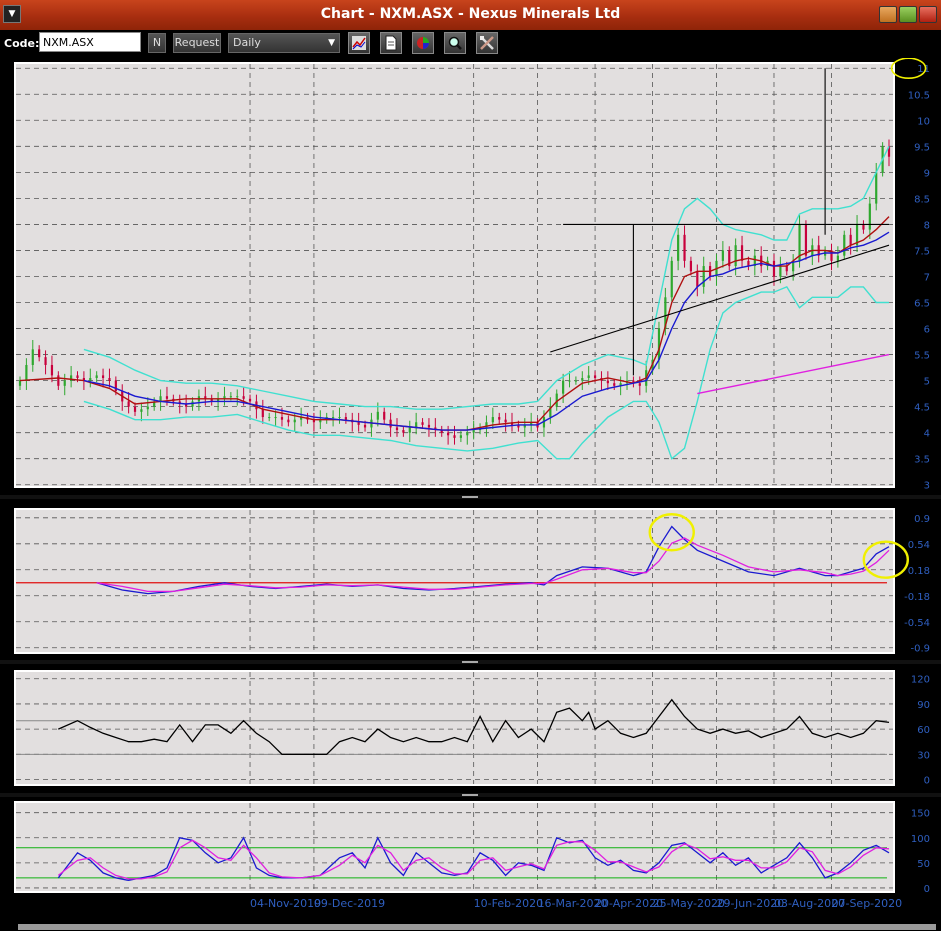 The width and height of the screenshot is (941, 931). I want to click on tools-icon, so click(487, 43).